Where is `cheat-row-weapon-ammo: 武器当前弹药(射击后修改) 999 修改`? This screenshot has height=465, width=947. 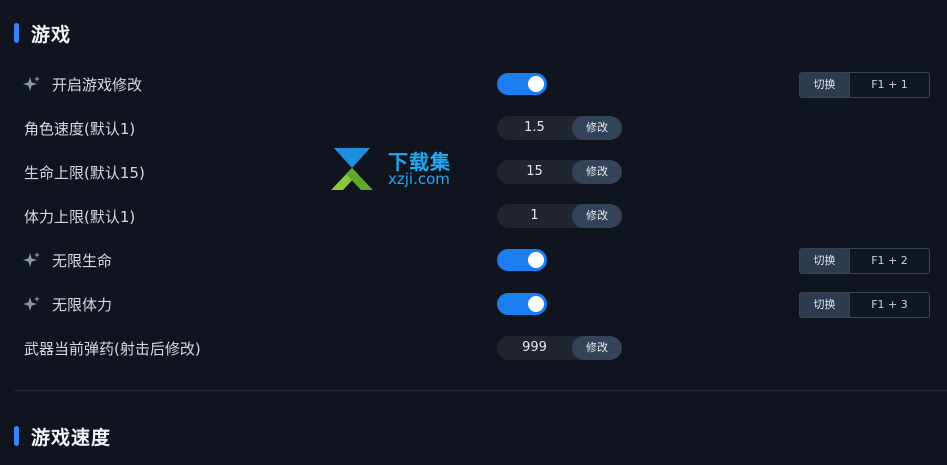 cheat-row-weapon-ammo: 武器当前弹药(射击后修改) 999 修改 is located at coordinates (473, 348).